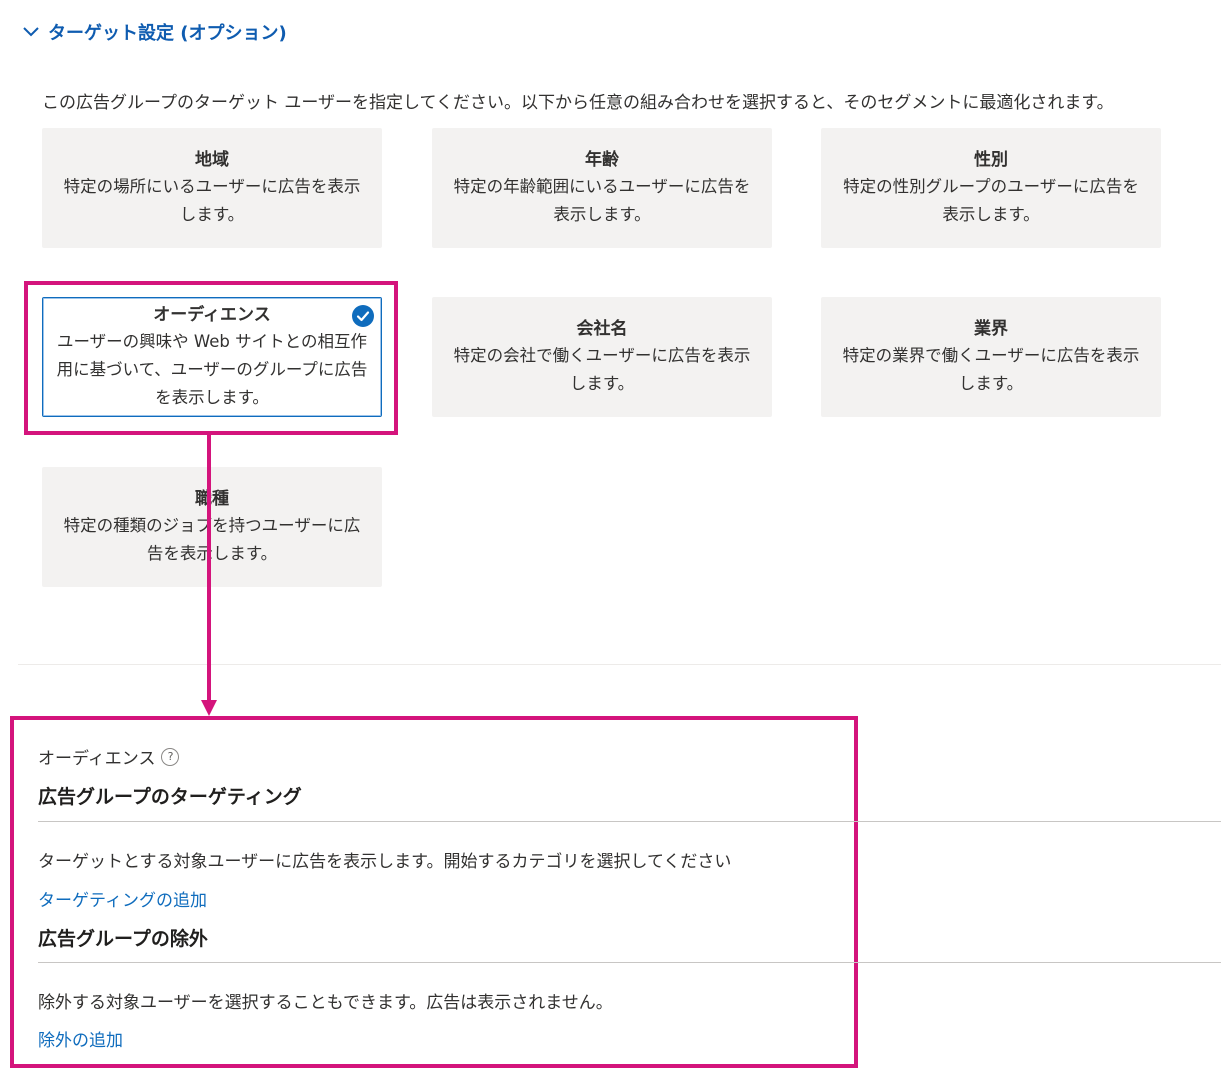 The width and height of the screenshot is (1221, 1075). What do you see at coordinates (325, 1003) in the screenshot?
I see `exclusion-description: 除外する対象ユーザーを選択することもできます。広告は表示されません。` at bounding box center [325, 1003].